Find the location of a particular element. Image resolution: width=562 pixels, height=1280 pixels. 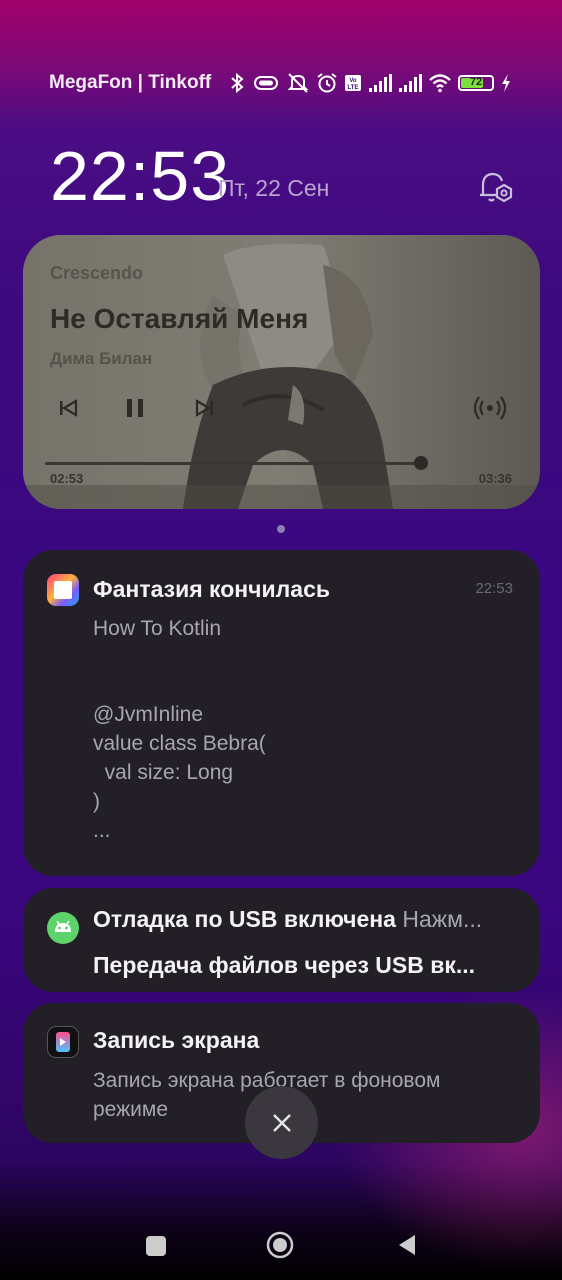

wifi-icon is located at coordinates (440, 83).